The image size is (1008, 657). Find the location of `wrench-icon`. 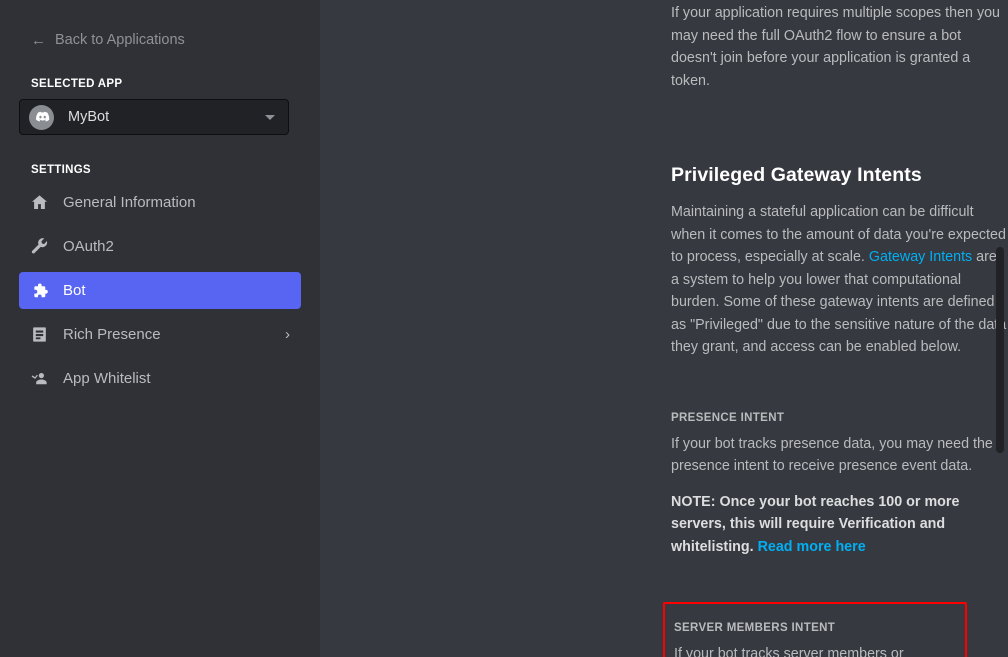

wrench-icon is located at coordinates (39, 247).